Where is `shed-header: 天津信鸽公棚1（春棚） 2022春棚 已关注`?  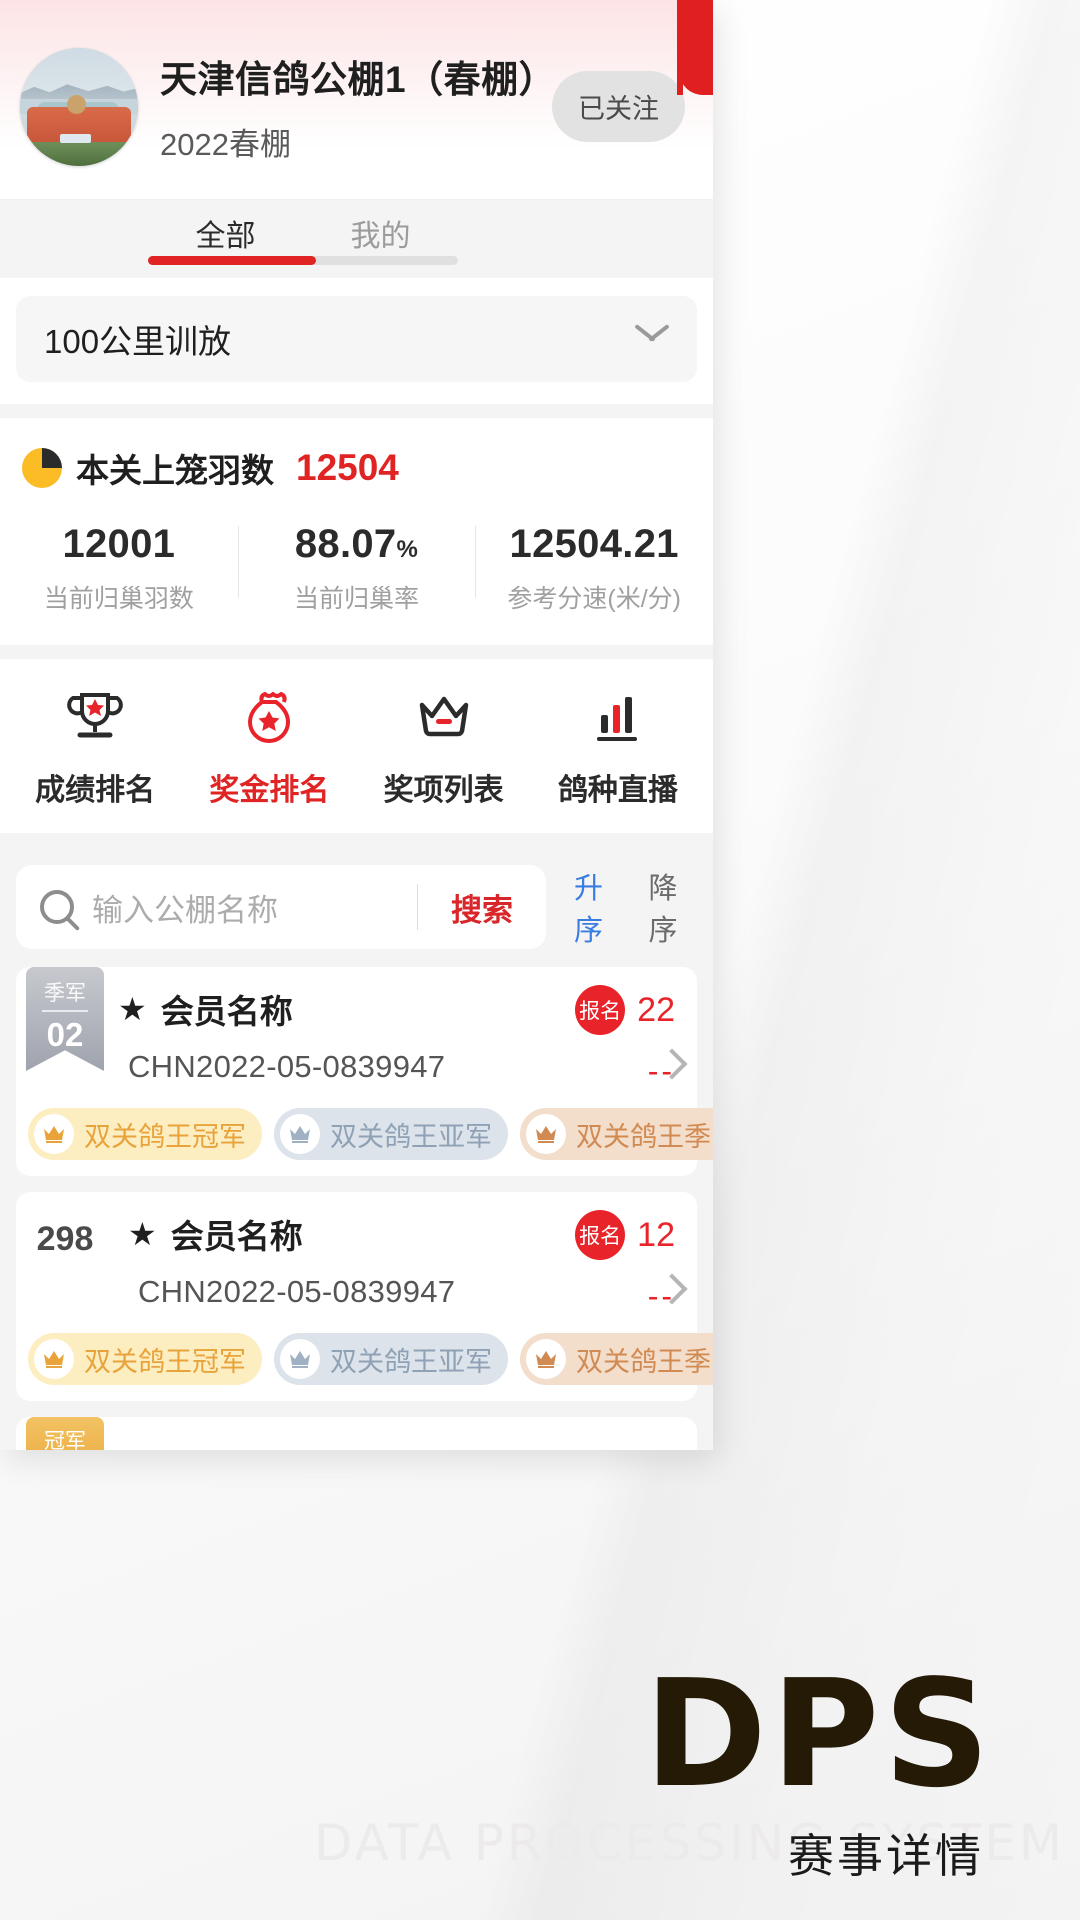 shed-header: 天津信鸽公棚1（春棚） 2022春棚 已关注 is located at coordinates (356, 100).